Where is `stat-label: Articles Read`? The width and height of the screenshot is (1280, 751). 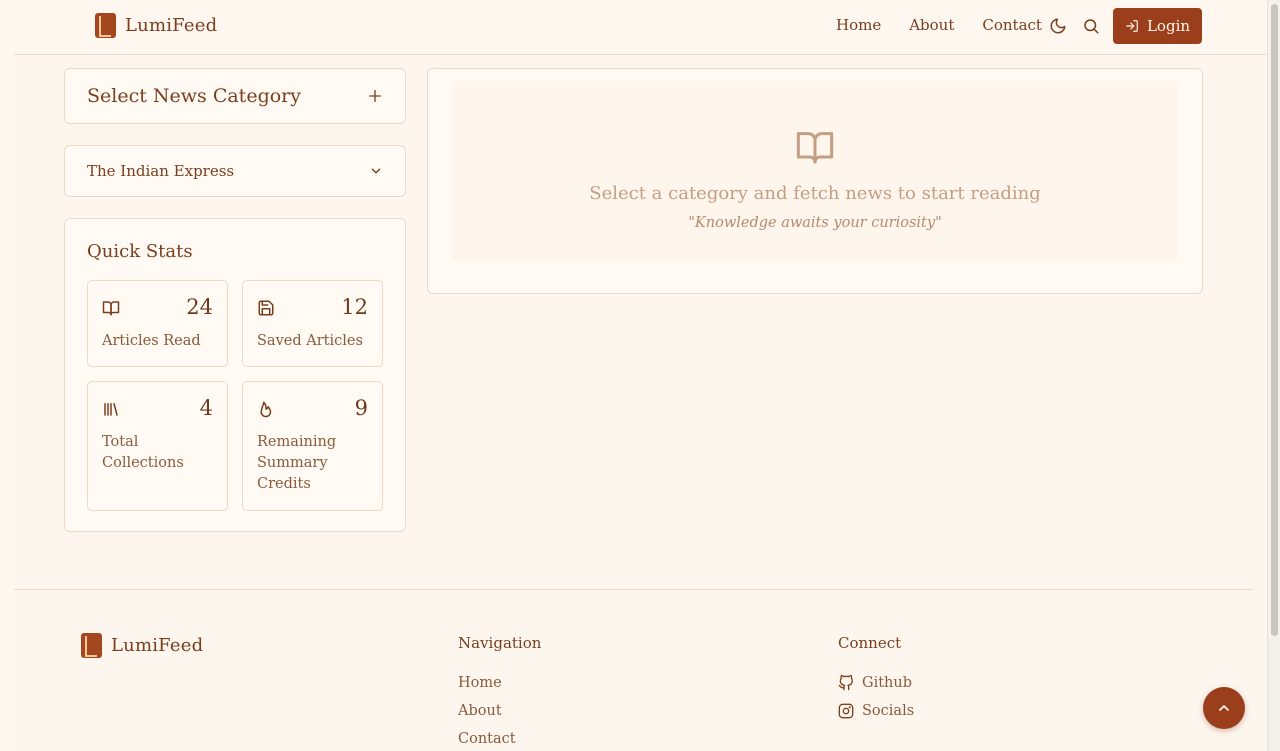
stat-label: Articles Read is located at coordinates (151, 341).